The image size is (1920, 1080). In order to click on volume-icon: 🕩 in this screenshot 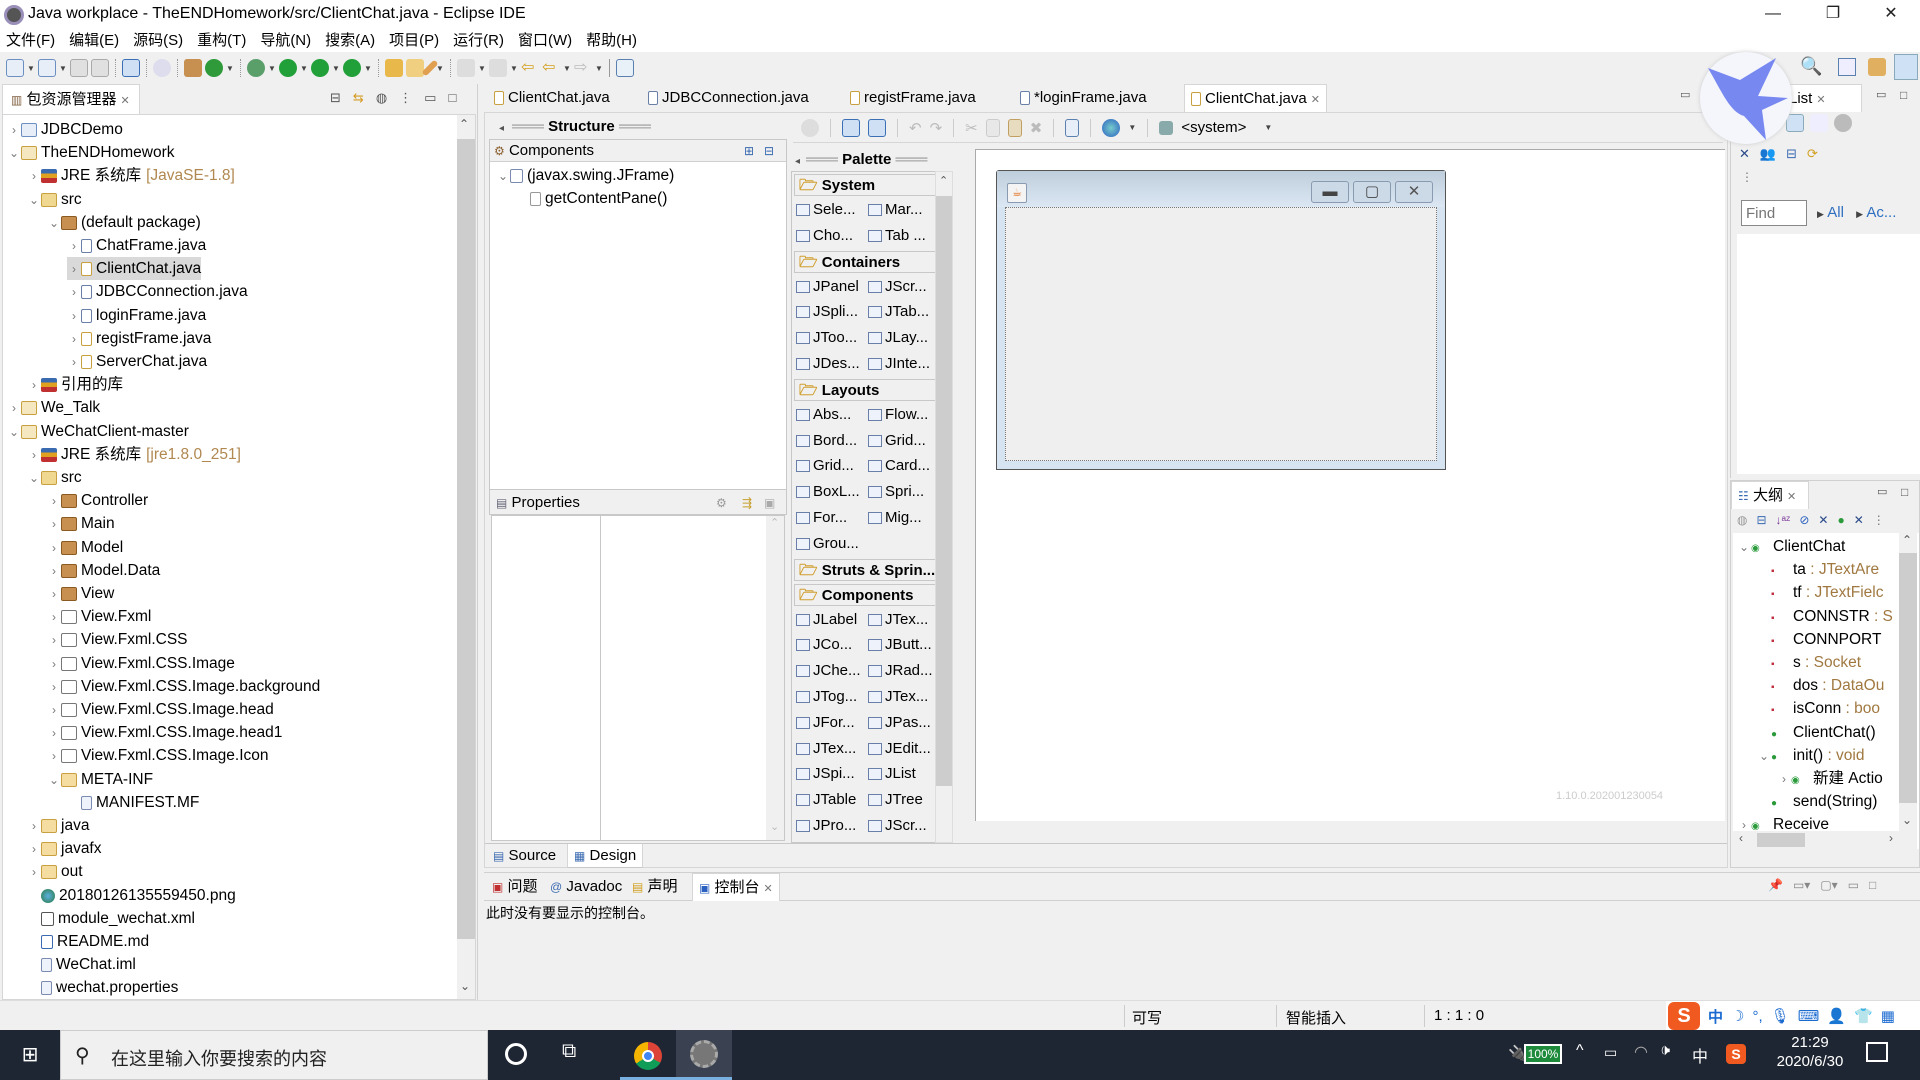, I will do `click(1665, 1051)`.